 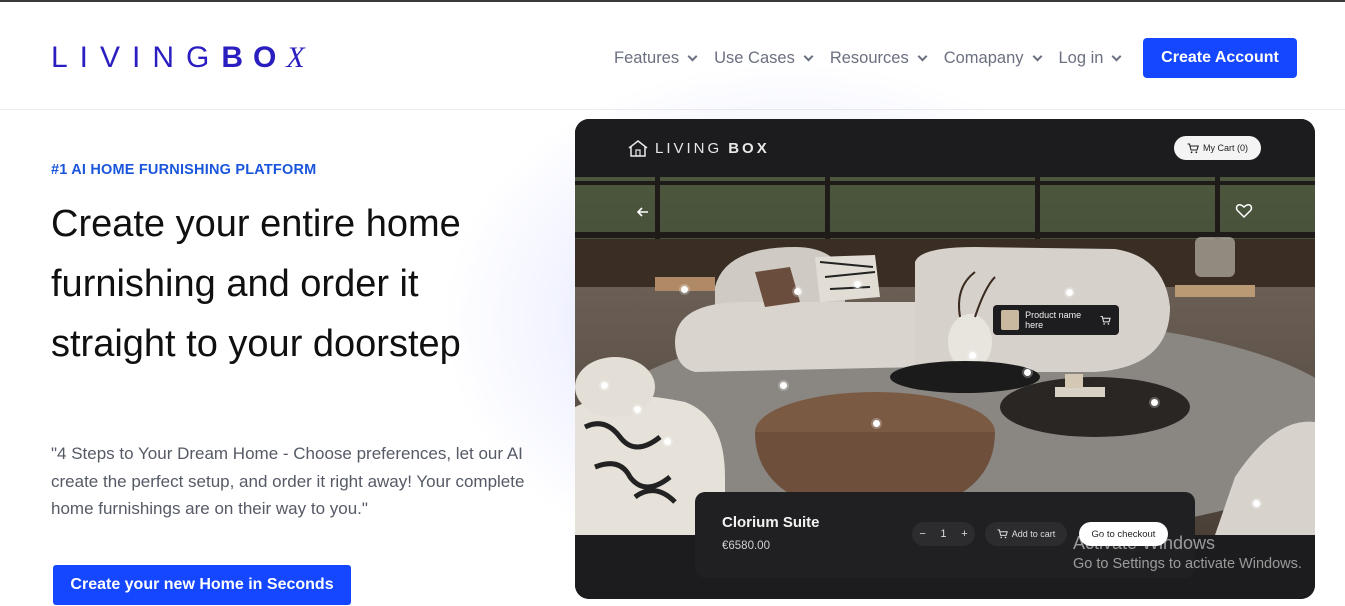 I want to click on nav-features: Features, so click(x=656, y=58).